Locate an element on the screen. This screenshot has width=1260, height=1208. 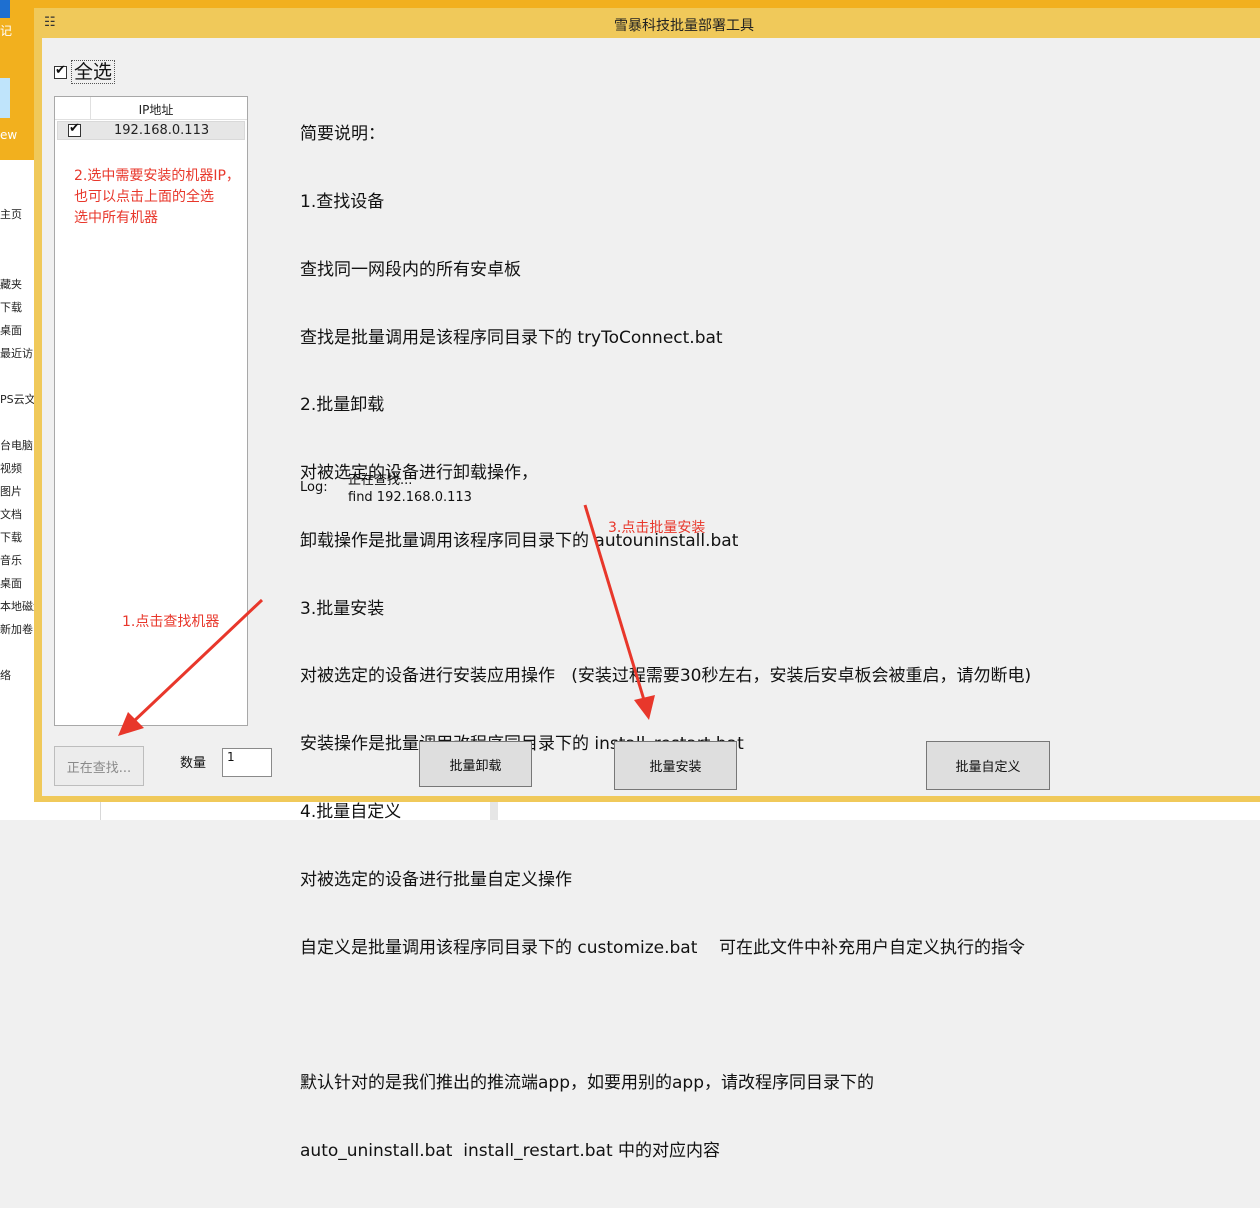
ip-address: 192.168.0.113 is located at coordinates (162, 130).